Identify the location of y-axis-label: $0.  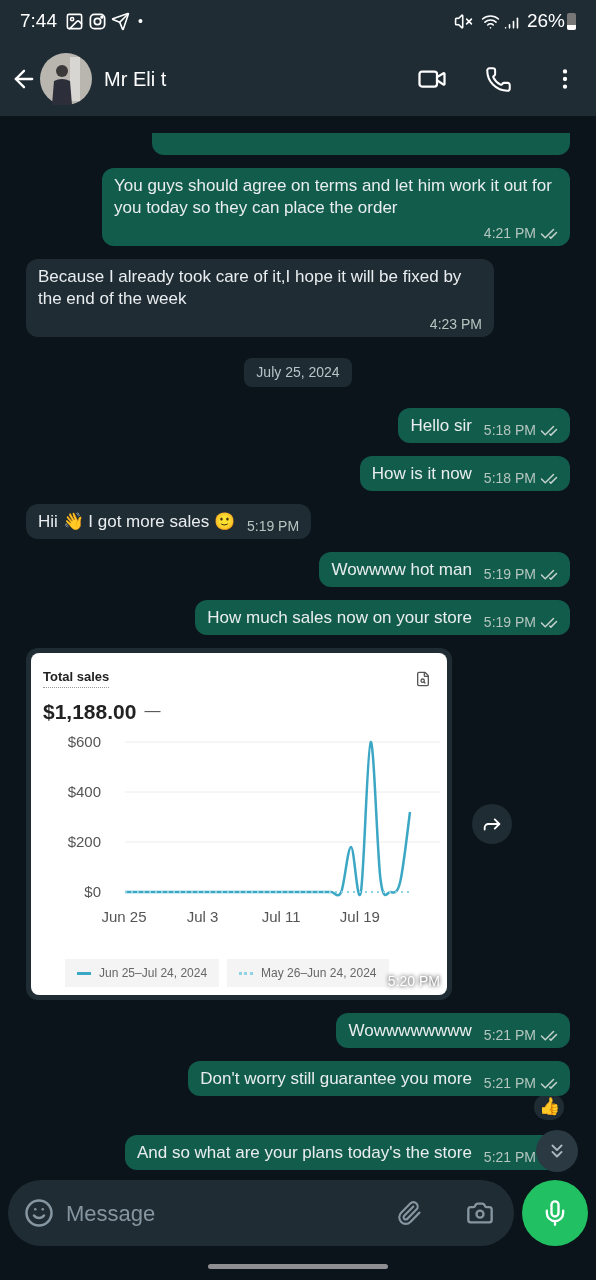
(92, 891).